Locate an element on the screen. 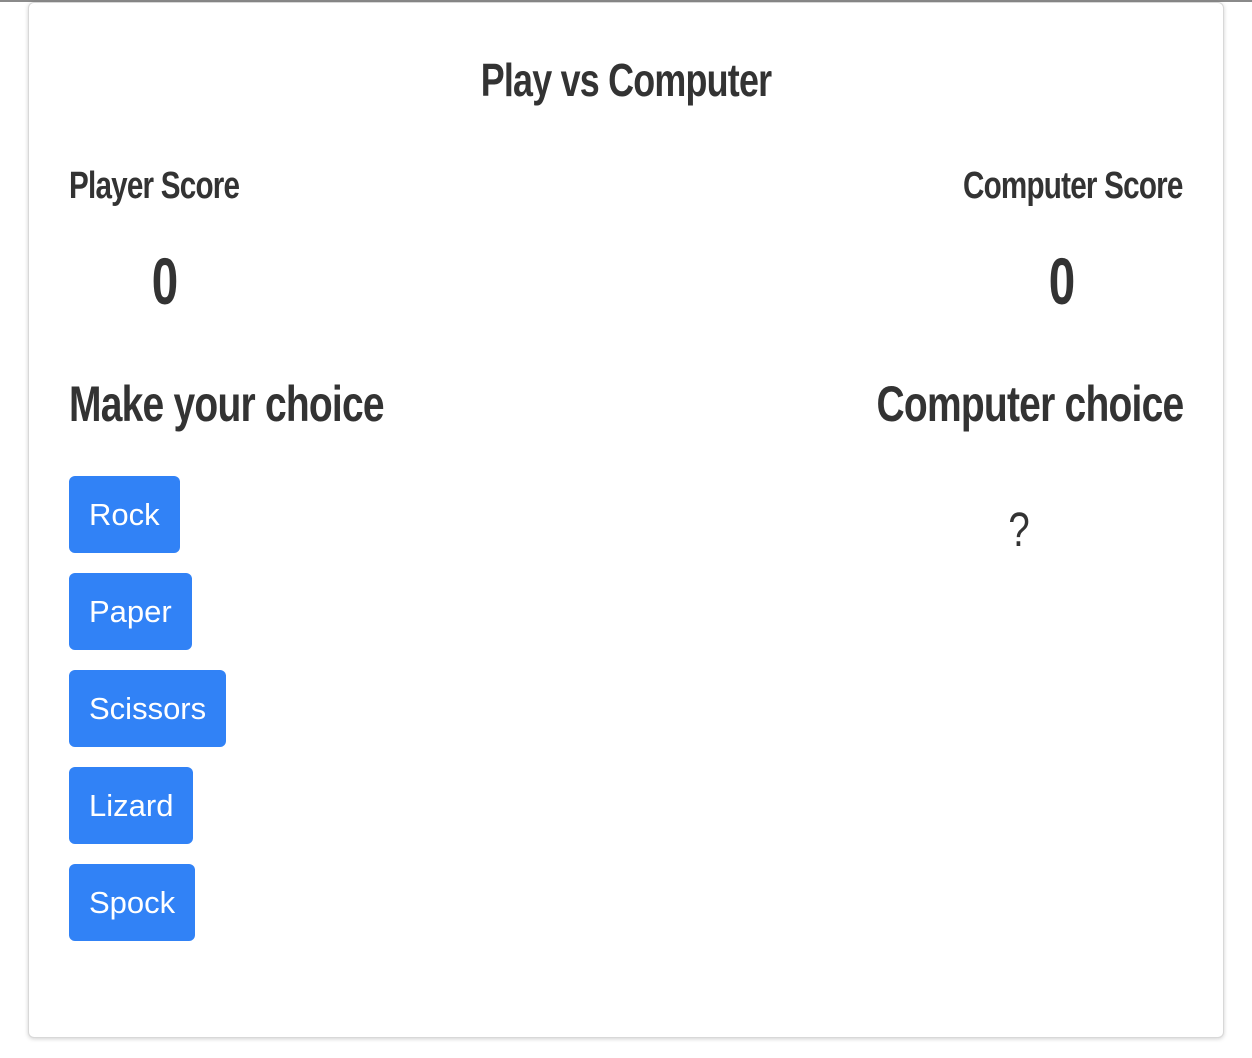  computer-score-label: Computer Score is located at coordinates (1073, 186).